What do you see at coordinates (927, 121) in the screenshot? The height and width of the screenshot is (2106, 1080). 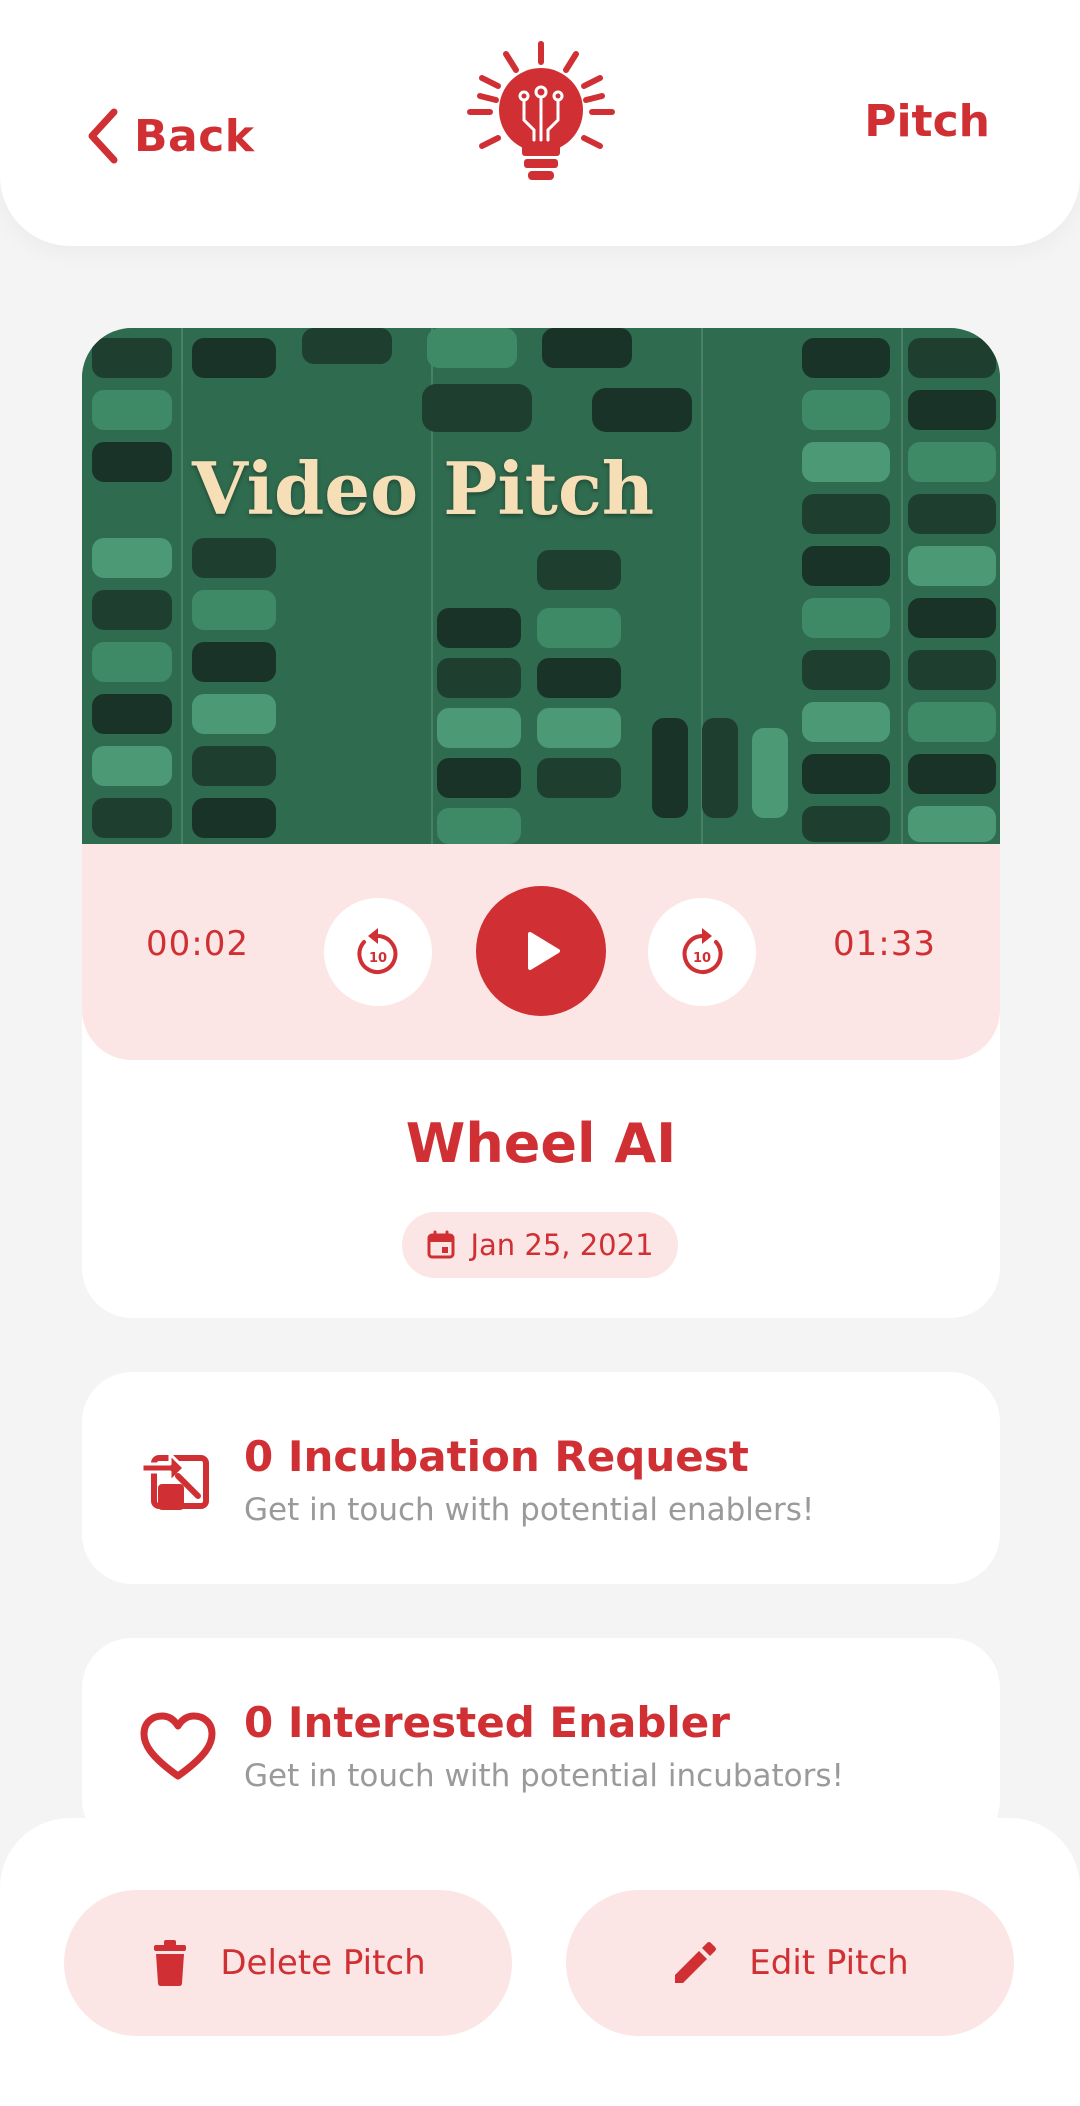 I see `page-title: Pitch` at bounding box center [927, 121].